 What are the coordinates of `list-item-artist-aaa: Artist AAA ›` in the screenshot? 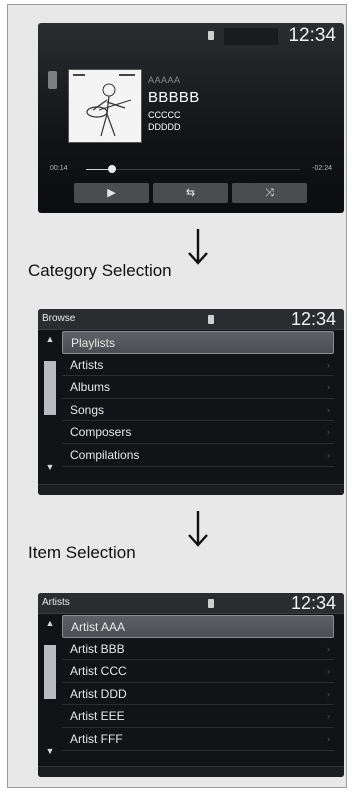 It's located at (198, 626).